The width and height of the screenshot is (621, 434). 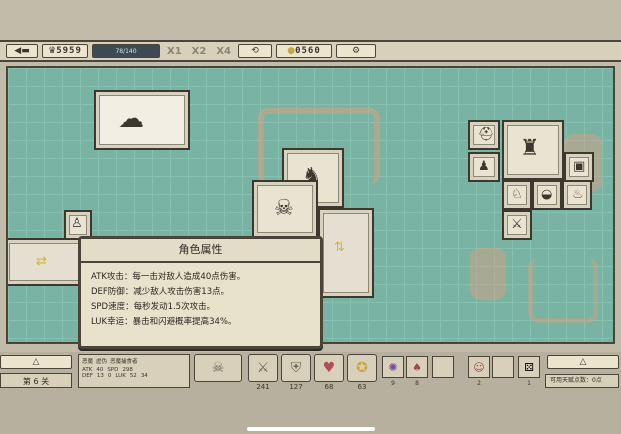 What do you see at coordinates (362, 387) in the screenshot?
I see `slot-luck-value: 63` at bounding box center [362, 387].